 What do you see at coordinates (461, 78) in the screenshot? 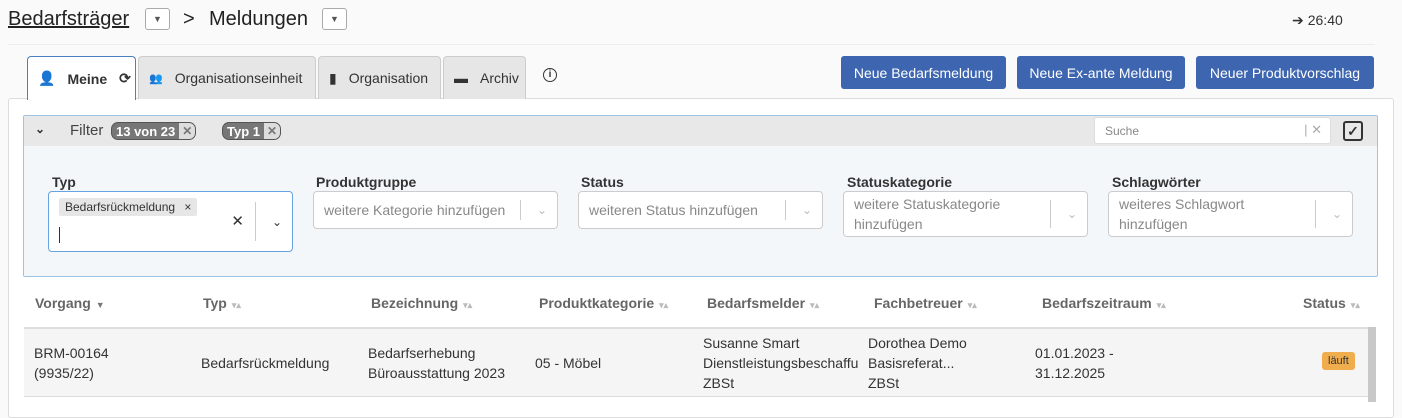
I see `archive-icon: ▬` at bounding box center [461, 78].